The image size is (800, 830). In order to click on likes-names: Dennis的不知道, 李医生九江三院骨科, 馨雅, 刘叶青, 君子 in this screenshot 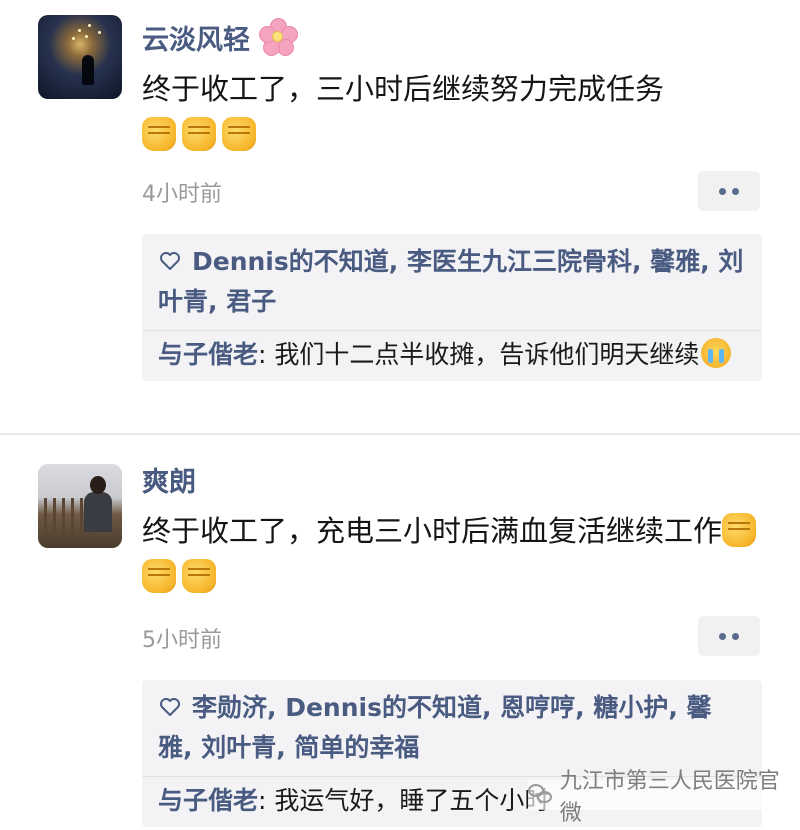, I will do `click(450, 281)`.